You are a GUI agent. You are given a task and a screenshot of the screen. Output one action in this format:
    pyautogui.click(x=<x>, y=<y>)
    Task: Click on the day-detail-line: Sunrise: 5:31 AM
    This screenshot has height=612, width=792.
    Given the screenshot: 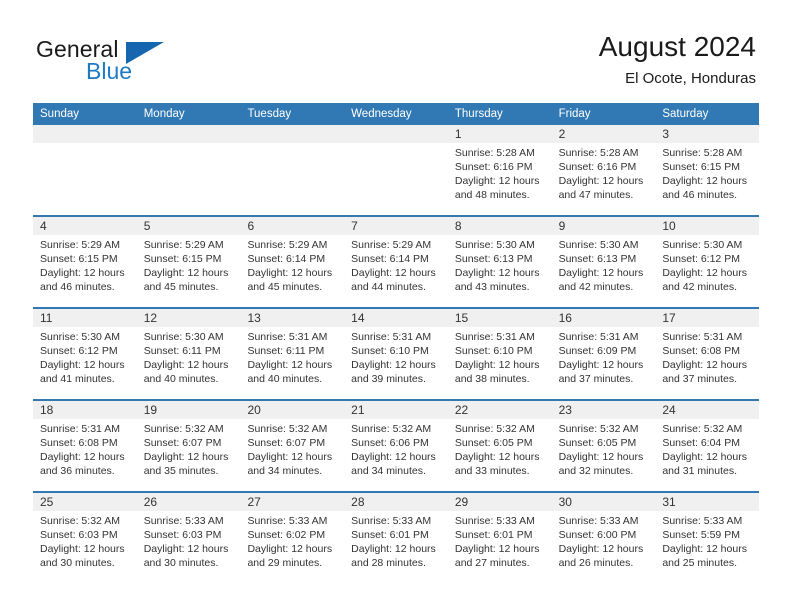 What is the action you would take?
    pyautogui.click(x=494, y=337)
    